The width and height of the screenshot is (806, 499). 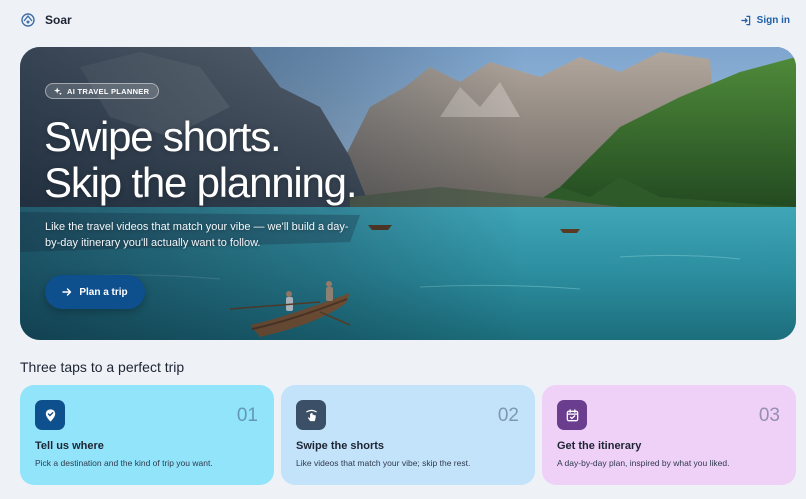 I want to click on step-number: 02, so click(x=508, y=415).